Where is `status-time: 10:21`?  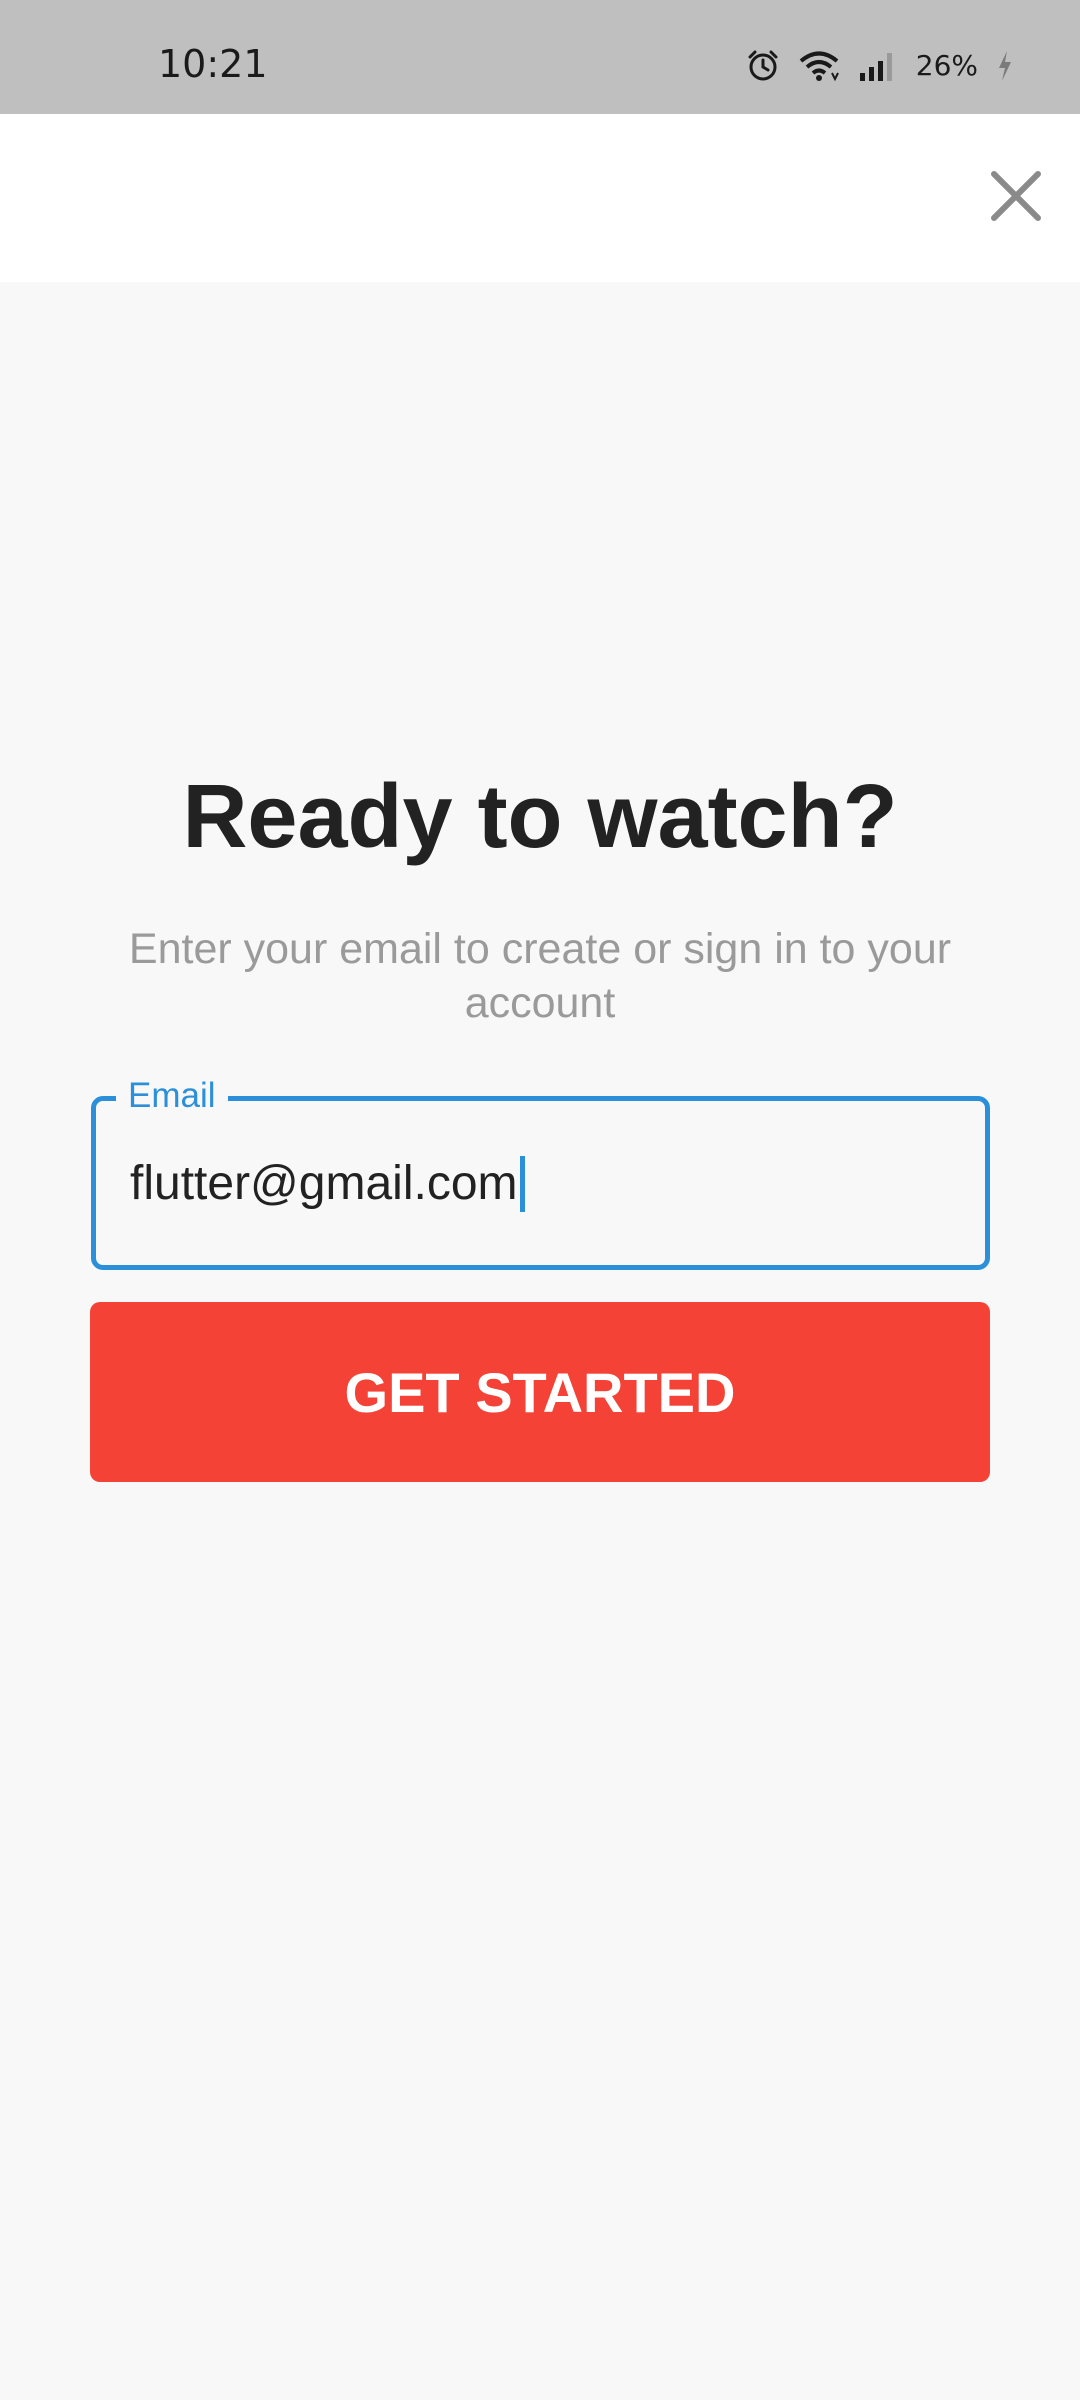 status-time: 10:21 is located at coordinates (213, 64).